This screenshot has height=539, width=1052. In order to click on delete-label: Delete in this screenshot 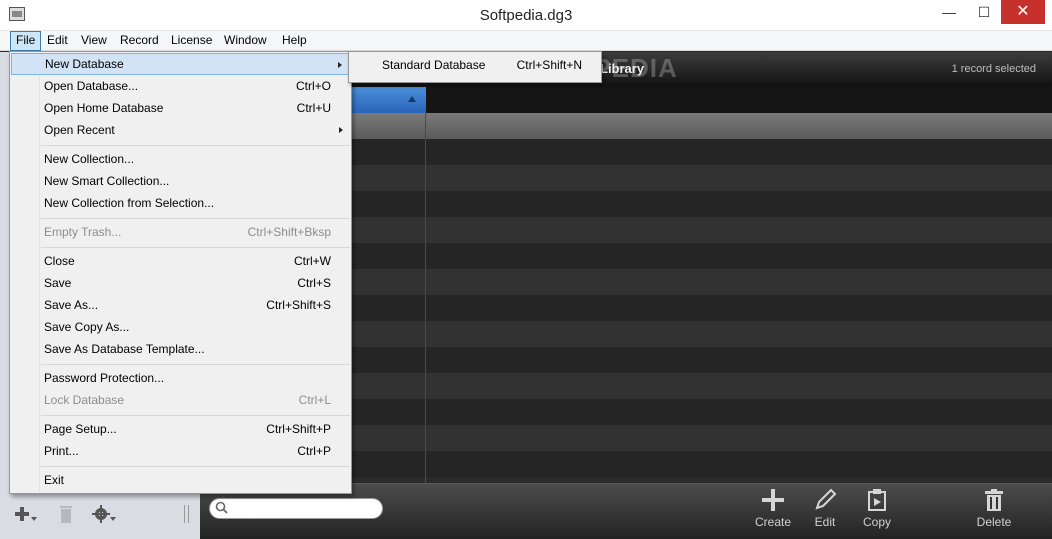, I will do `click(994, 522)`.